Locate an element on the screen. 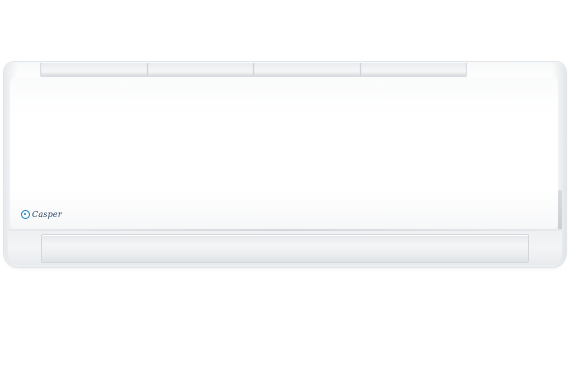 Image resolution: width=570 pixels, height=379 pixels. casper-logo-mark-icon is located at coordinates (25, 214).